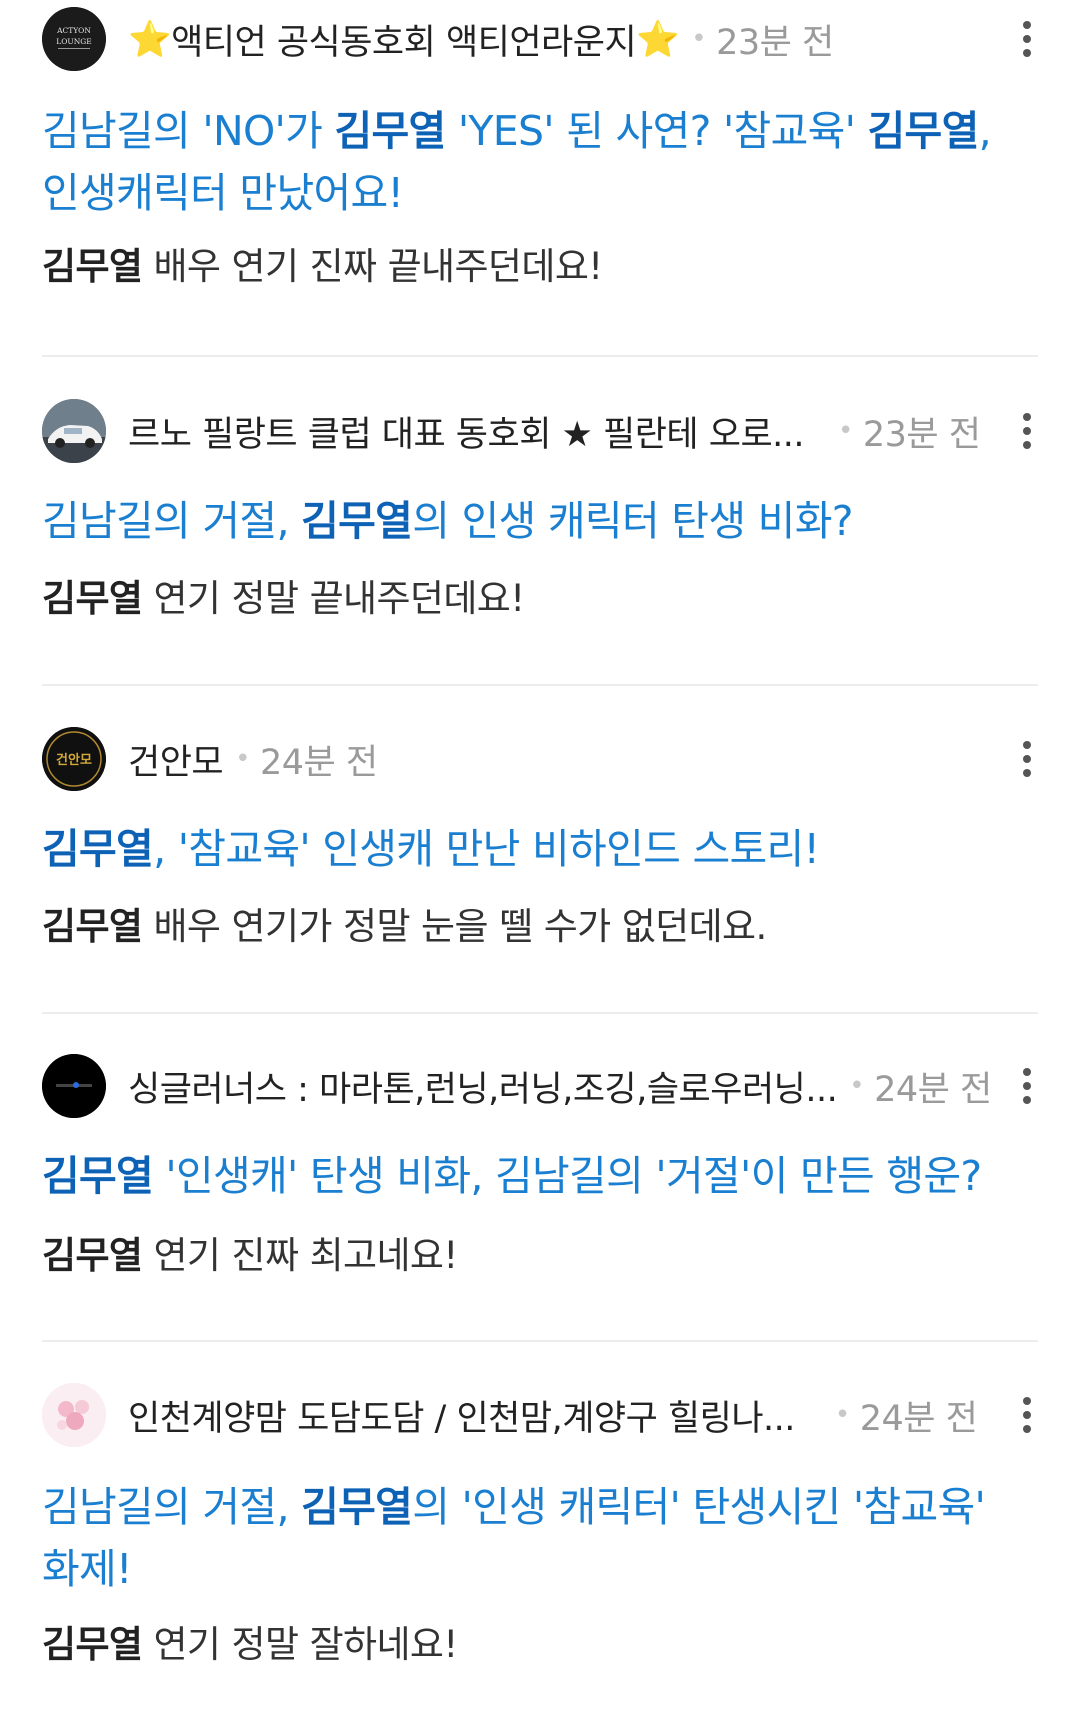 The image size is (1080, 1710). I want to click on flower-logo-icon, so click(74, 1415).